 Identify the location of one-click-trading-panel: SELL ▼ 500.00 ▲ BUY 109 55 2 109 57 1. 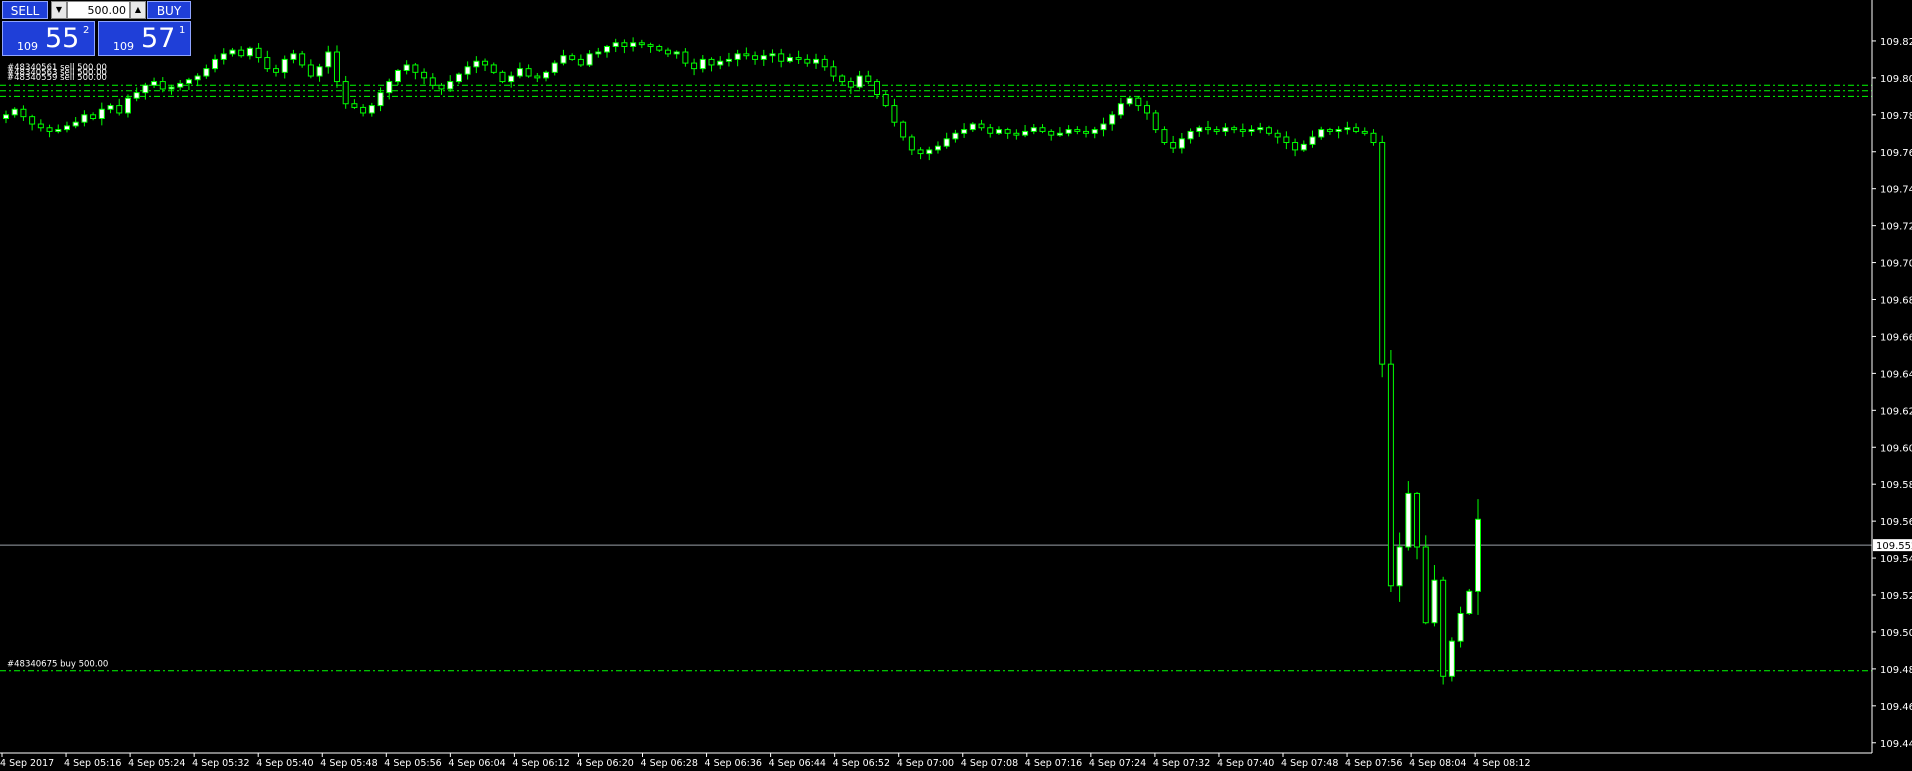
(96, 28).